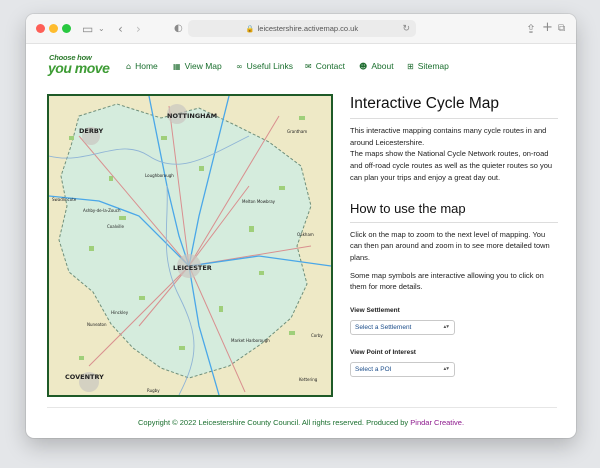  What do you see at coordinates (317, 335) in the screenshot?
I see `map-label-corby: Corby` at bounding box center [317, 335].